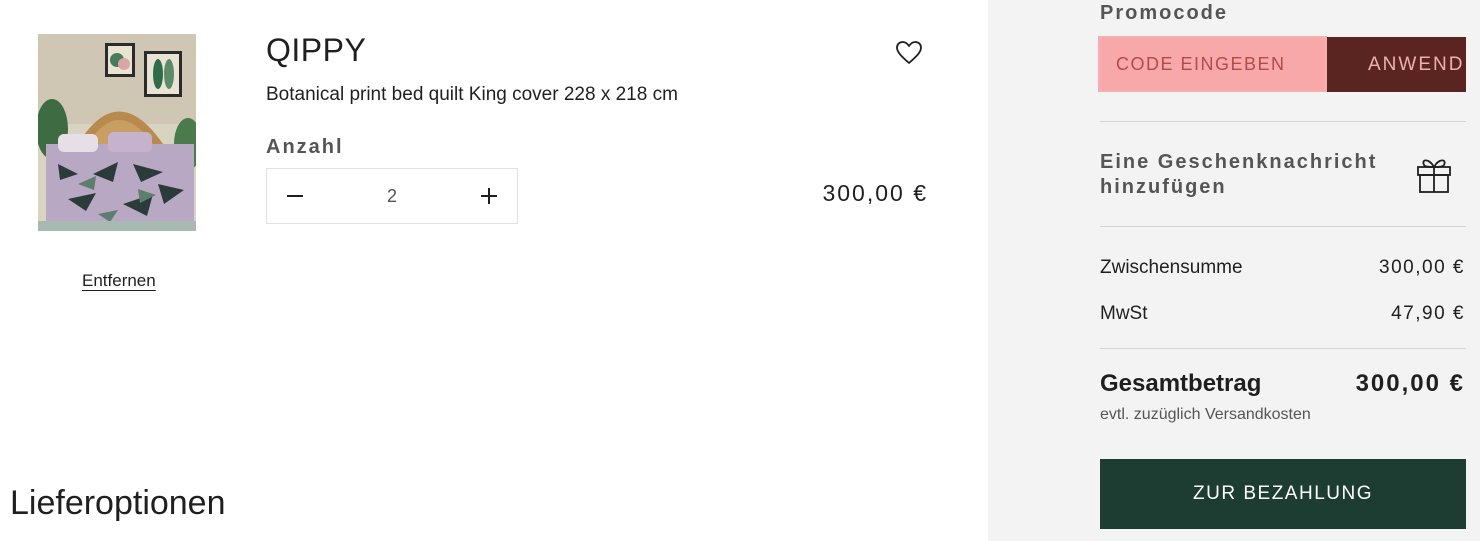 The height and width of the screenshot is (541, 1480). What do you see at coordinates (1205, 414) in the screenshot?
I see `shipping-note: evtl. zuzüglich Versandkosten` at bounding box center [1205, 414].